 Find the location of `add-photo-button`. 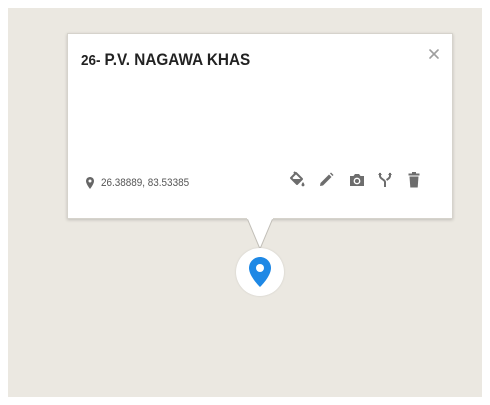

add-photo-button is located at coordinates (357, 180).